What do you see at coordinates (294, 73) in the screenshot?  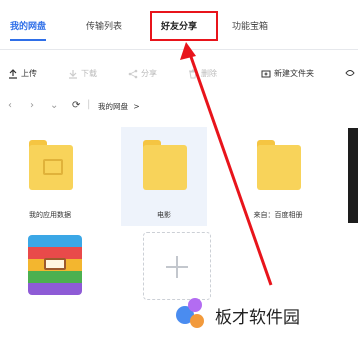 I see `new-folder-label: 新建文件夹` at bounding box center [294, 73].